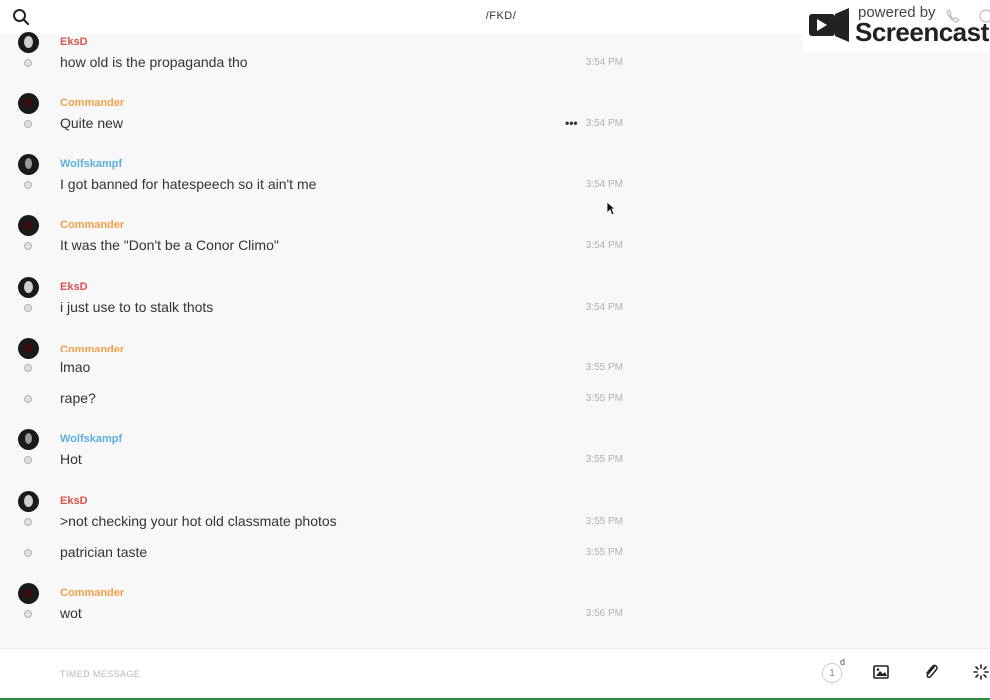 The height and width of the screenshot is (700, 990). Describe the element at coordinates (984, 16) in the screenshot. I see `info-icon` at that location.